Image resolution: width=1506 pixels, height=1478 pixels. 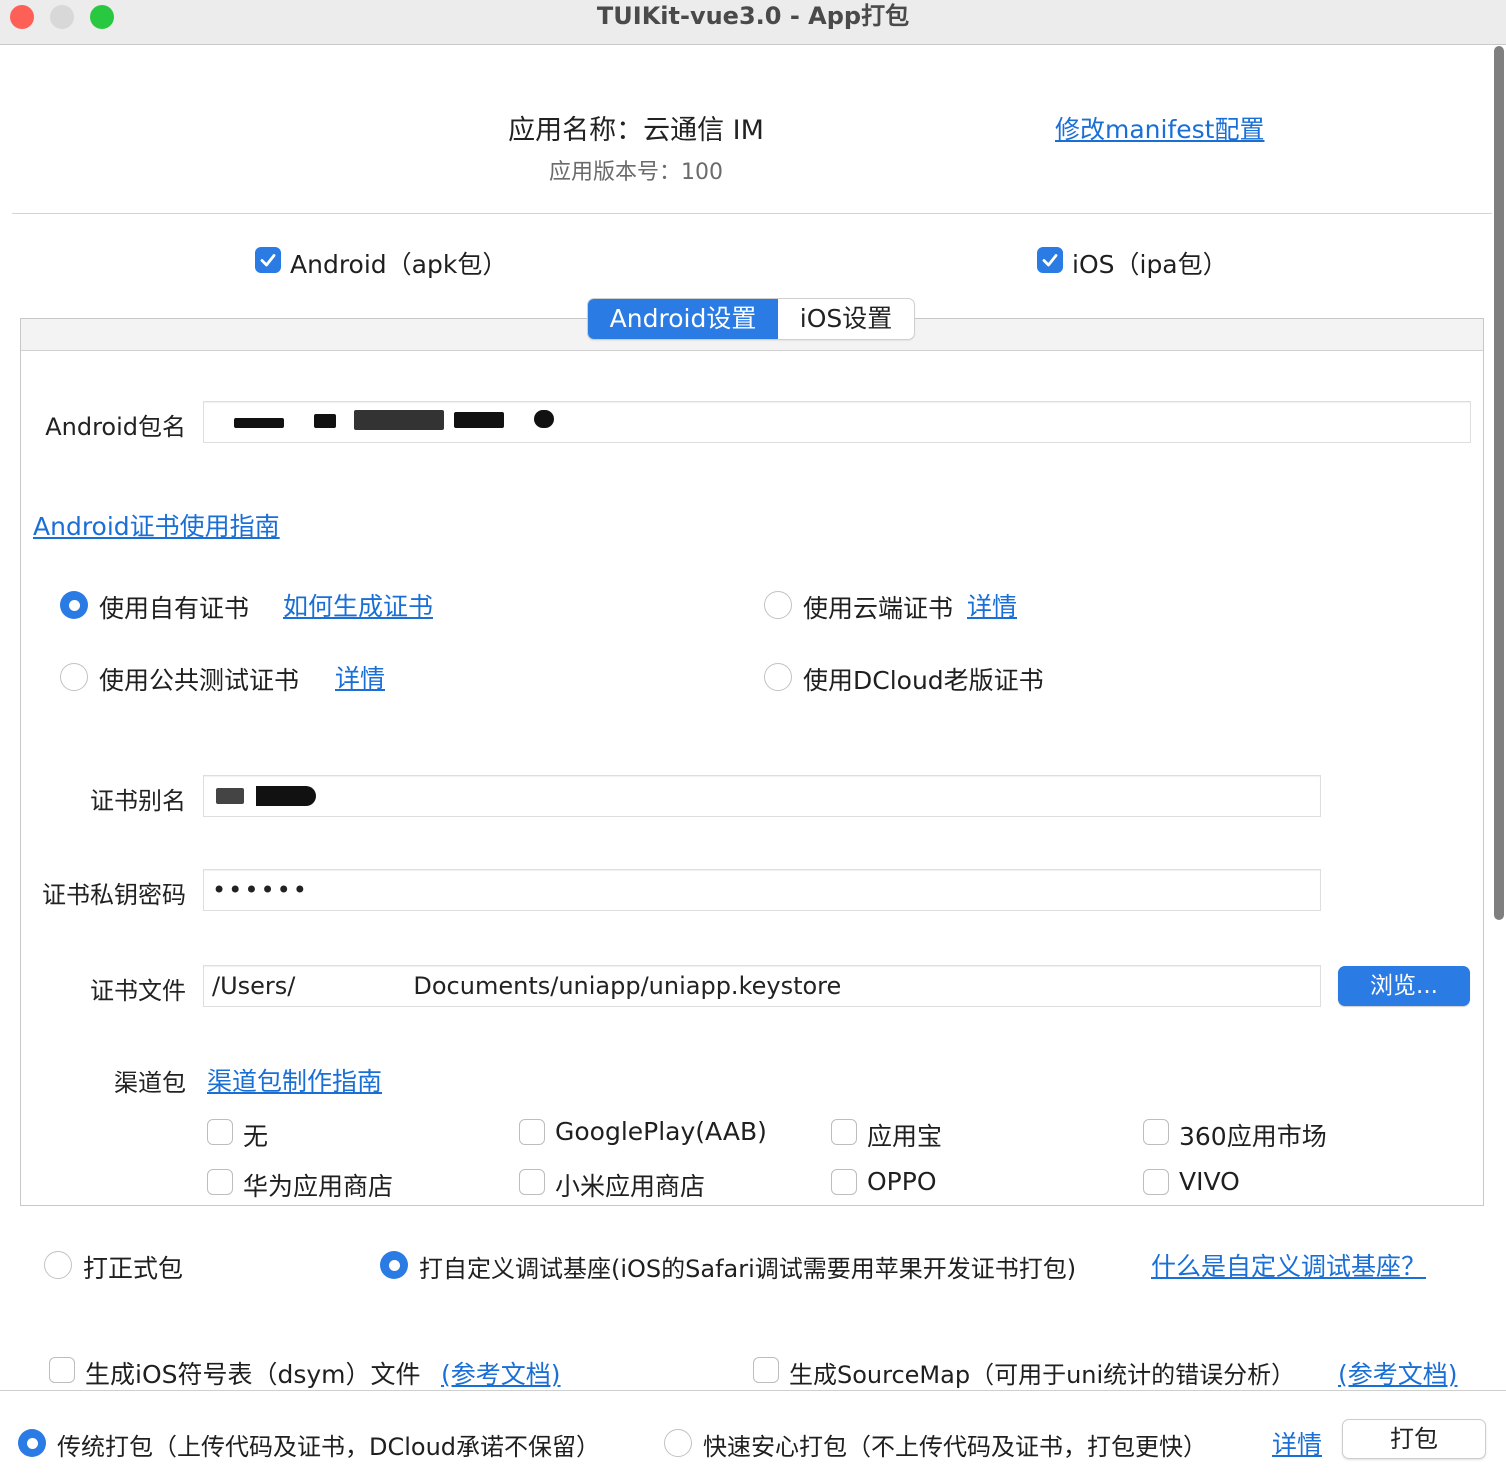 I want to click on channel-label-oppo: OPPO, so click(x=902, y=1181).